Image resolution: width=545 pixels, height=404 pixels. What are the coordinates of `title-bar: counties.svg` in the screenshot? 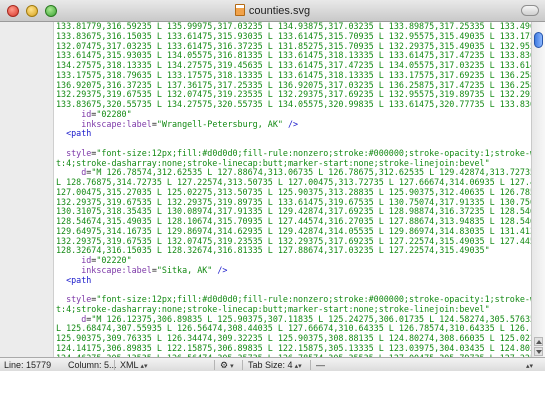 It's located at (272, 11).